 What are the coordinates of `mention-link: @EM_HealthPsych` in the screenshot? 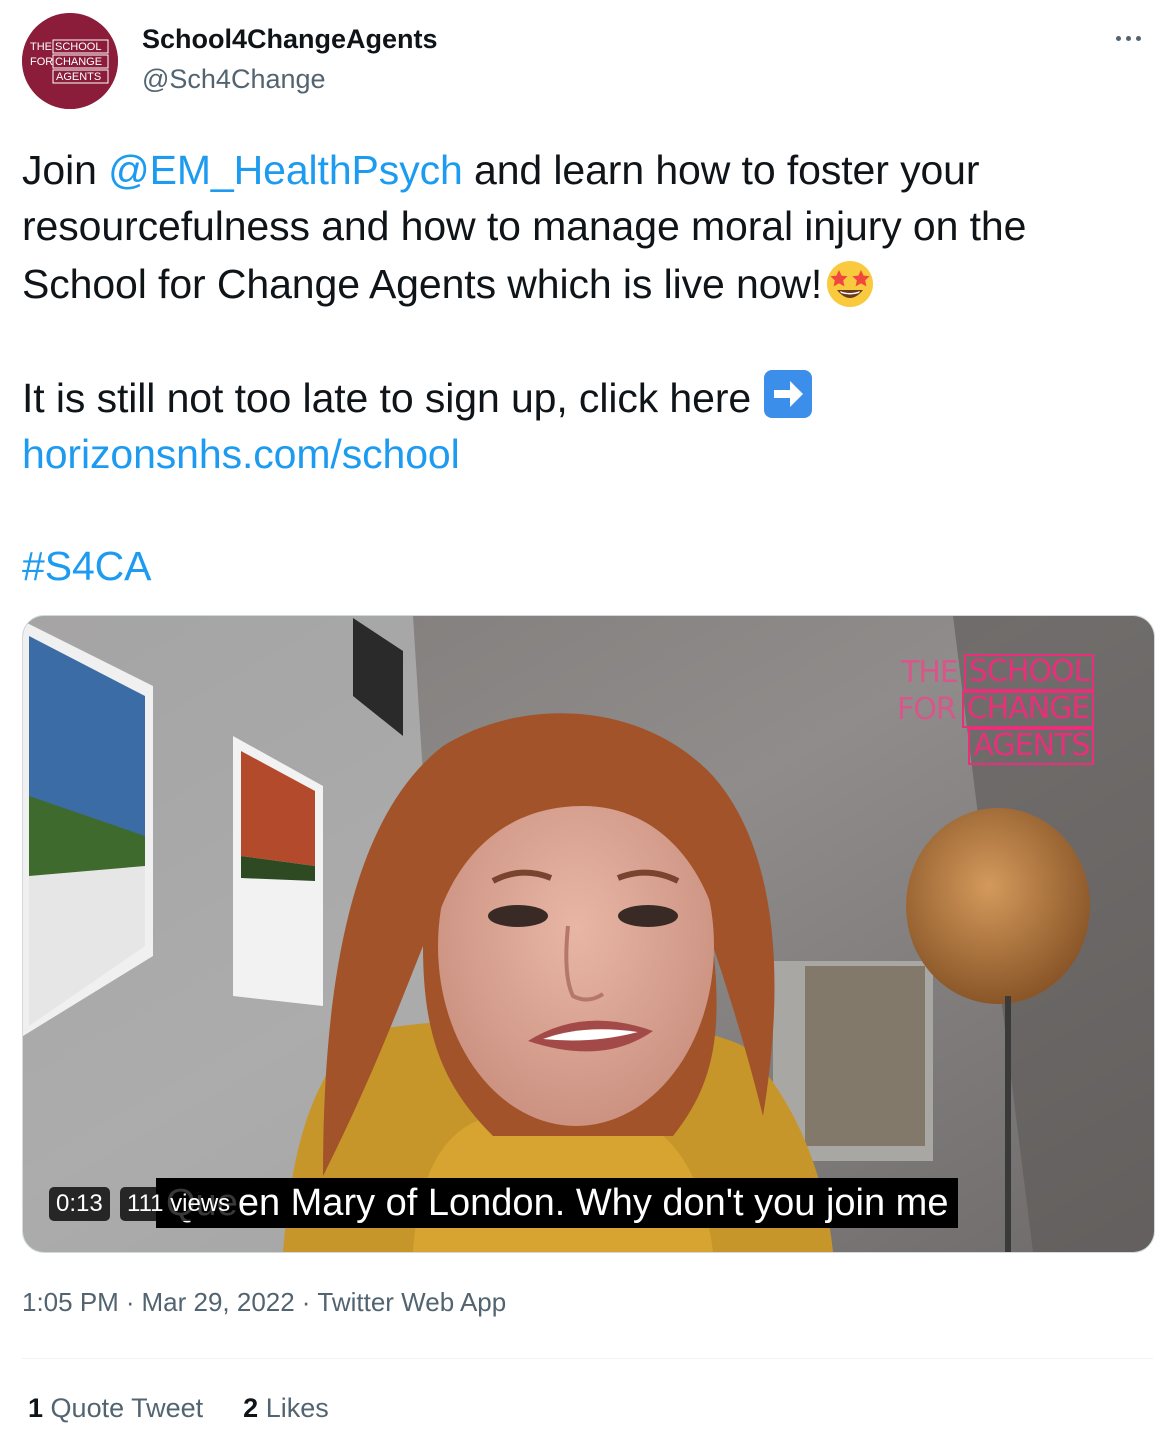 It's located at (285, 170).